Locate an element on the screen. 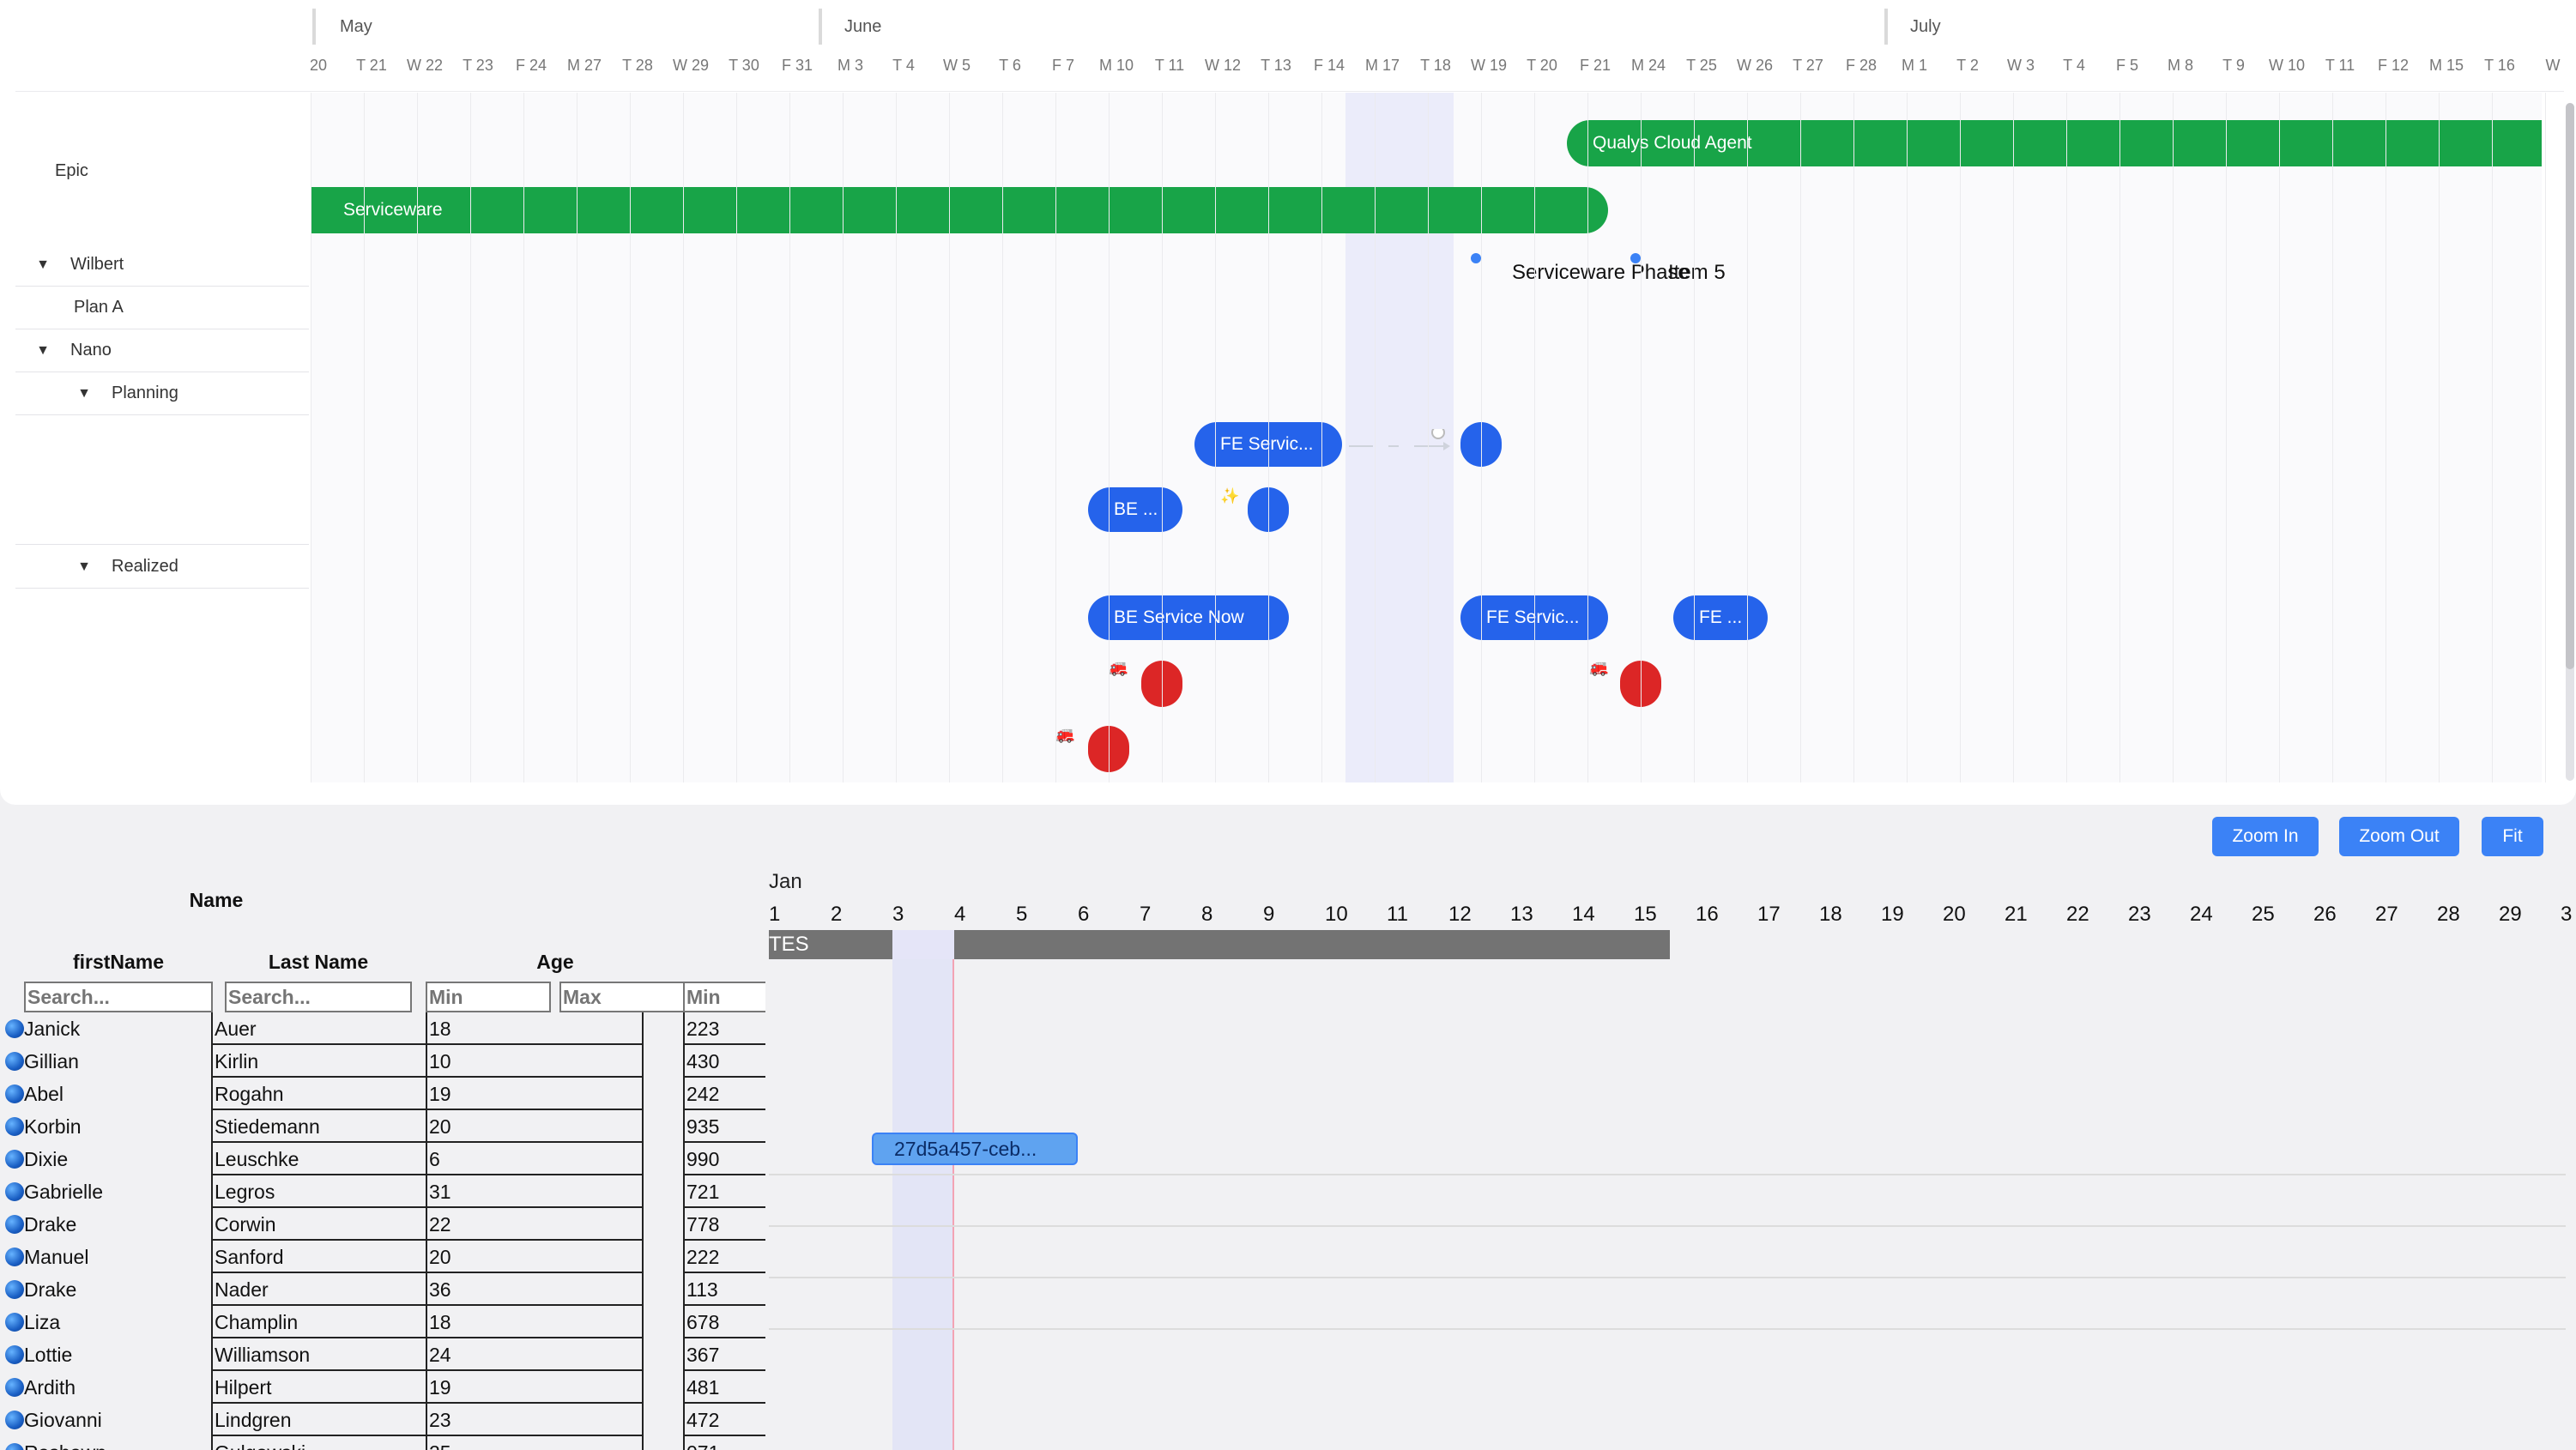  bar-label: Qualys Cloud Agent is located at coordinates (1672, 143).